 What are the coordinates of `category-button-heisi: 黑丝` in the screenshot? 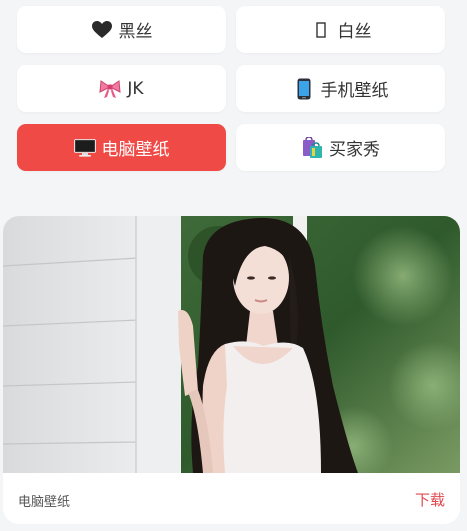 It's located at (121, 29).